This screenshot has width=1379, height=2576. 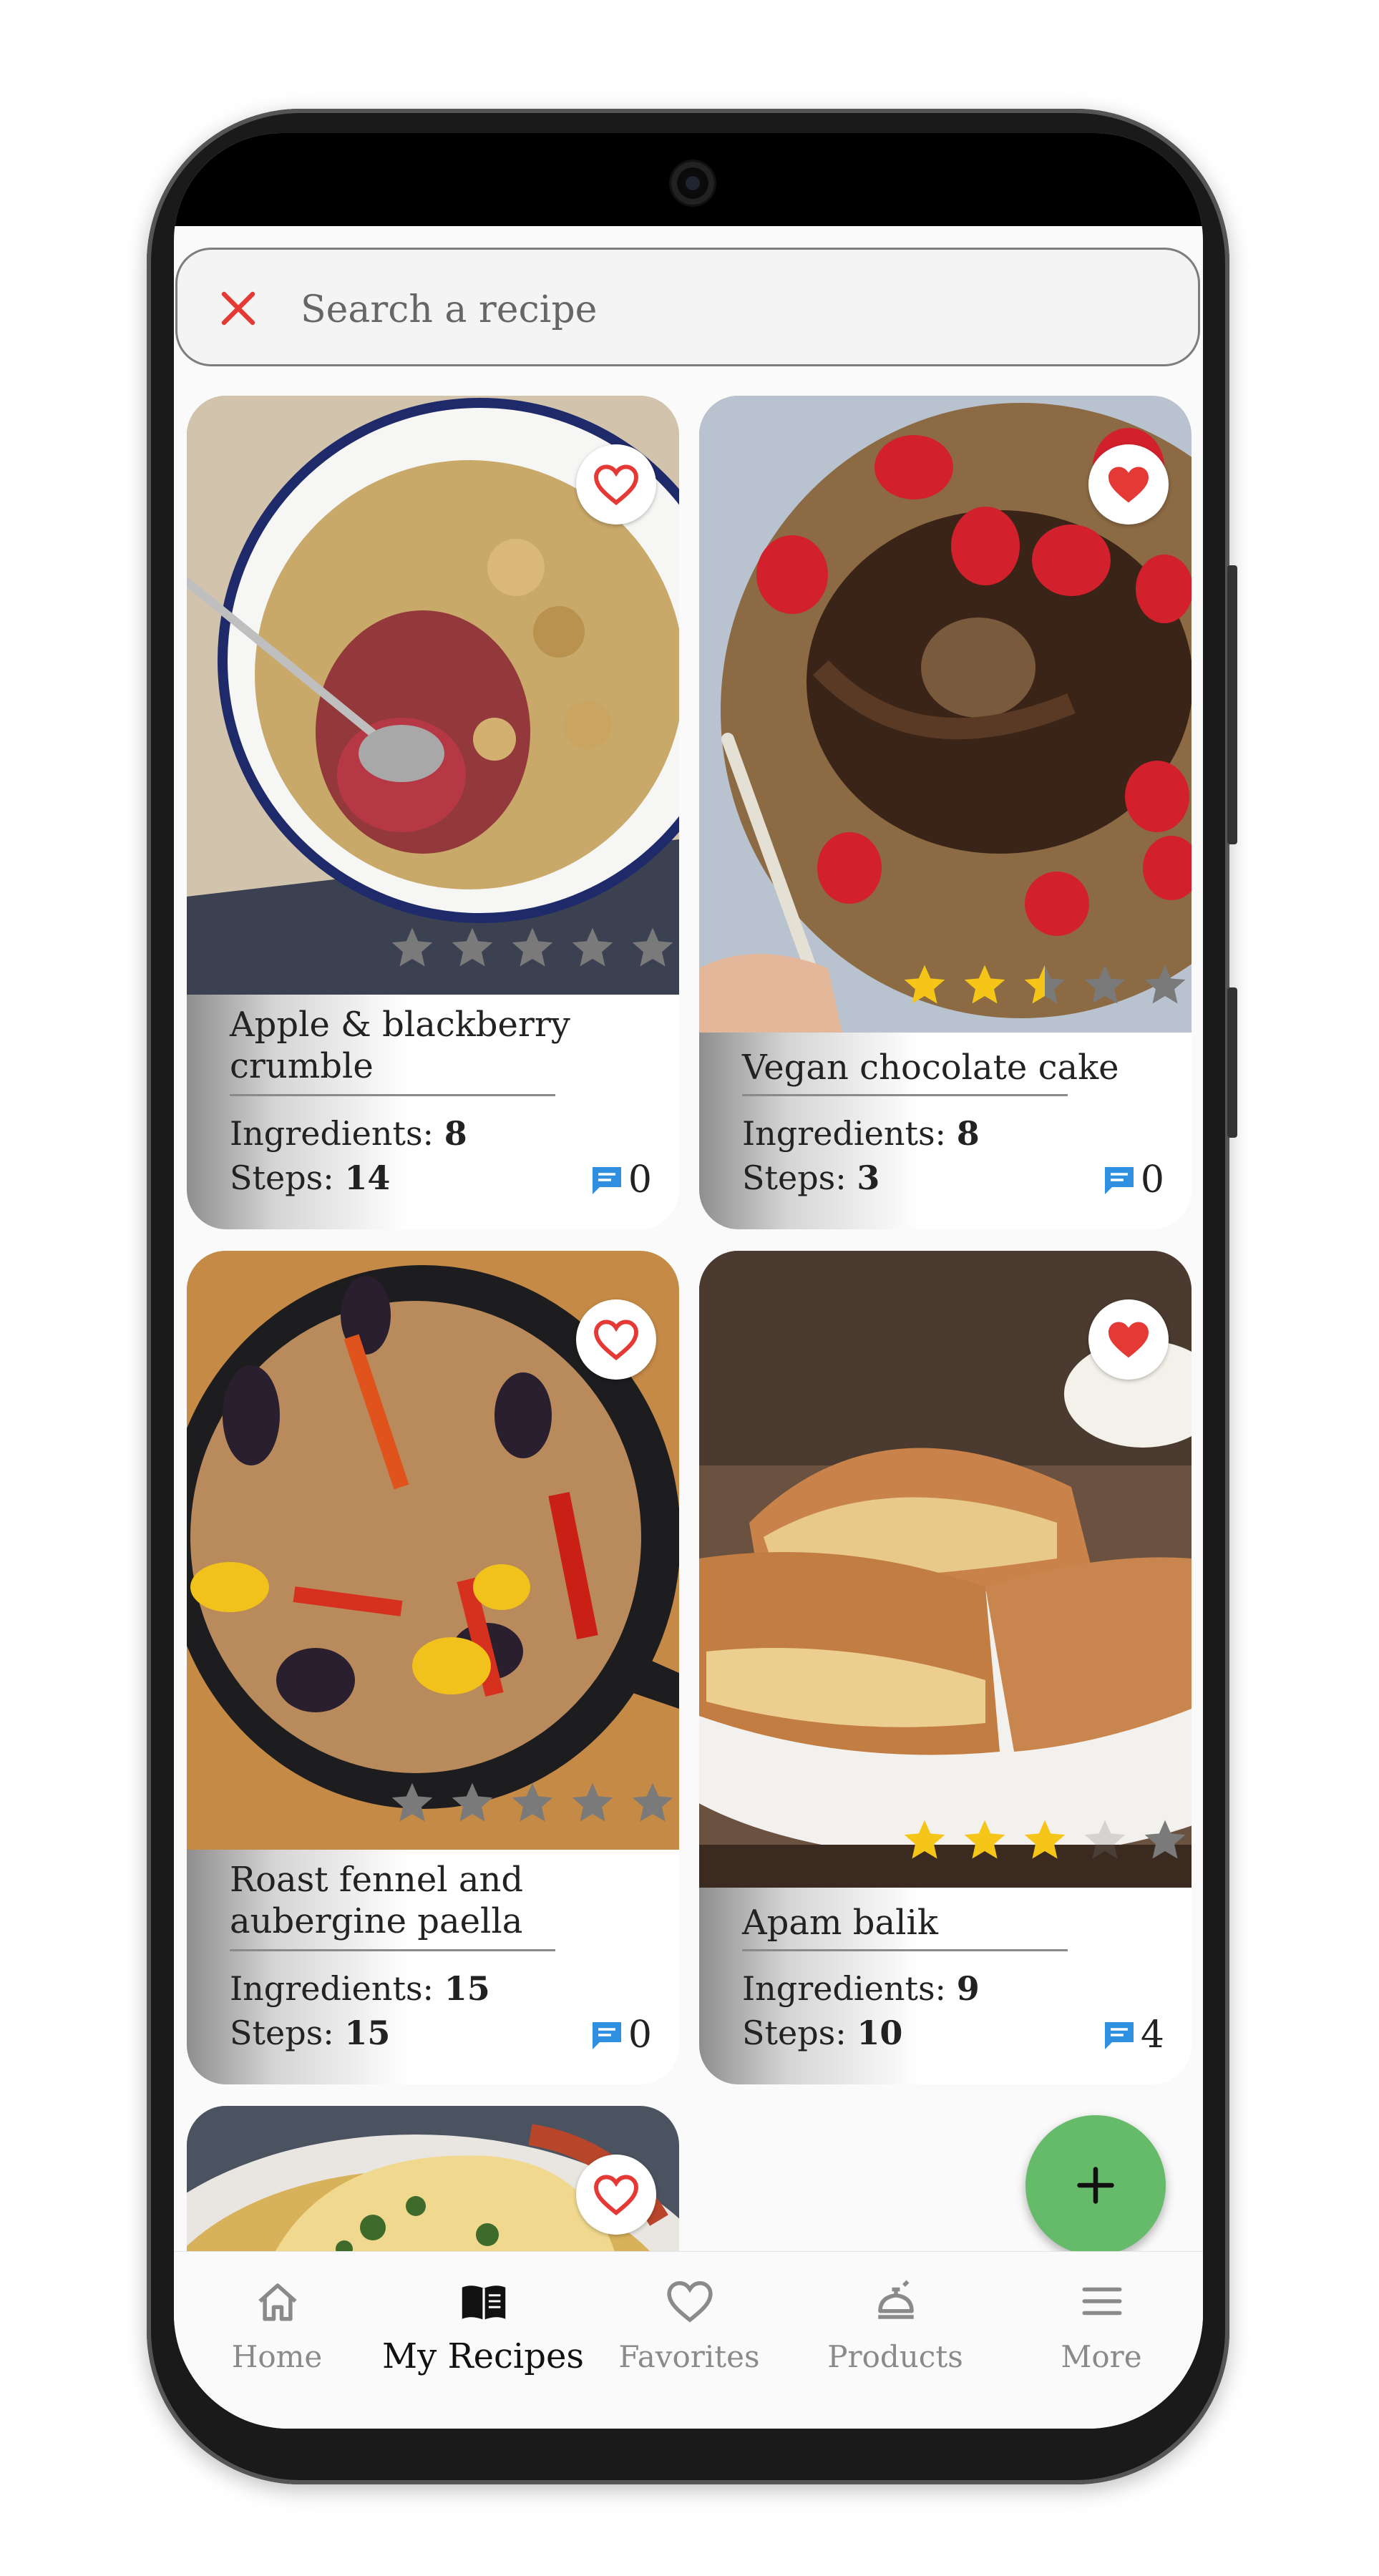 What do you see at coordinates (896, 2299) in the screenshot?
I see `products-icon` at bounding box center [896, 2299].